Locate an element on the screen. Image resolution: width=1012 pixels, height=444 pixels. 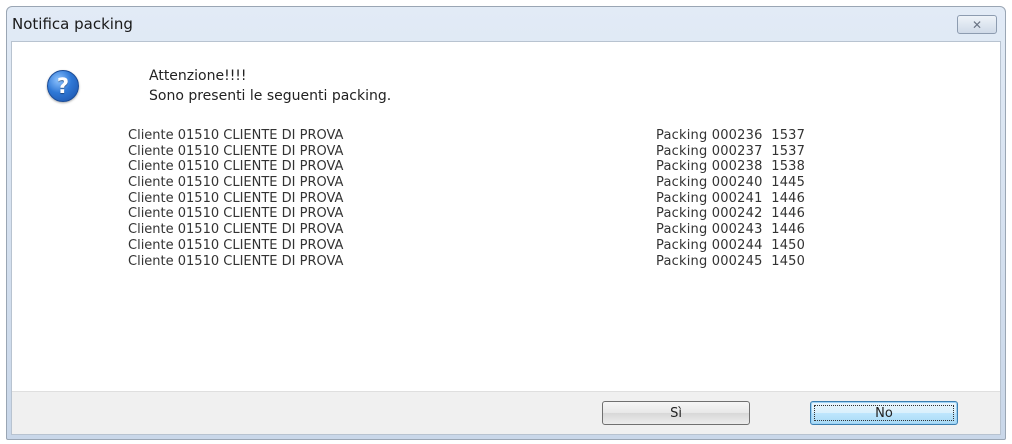
button-bar: Sì No is located at coordinates (506, 412).